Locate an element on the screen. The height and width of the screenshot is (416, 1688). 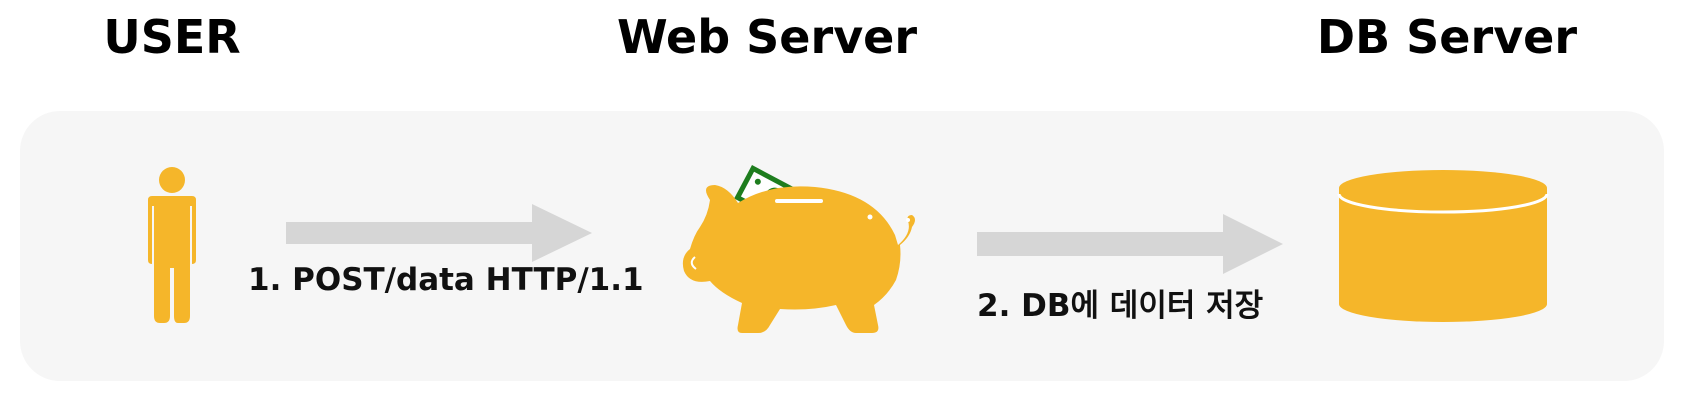
store-arrow-icon is located at coordinates (1130, 244).